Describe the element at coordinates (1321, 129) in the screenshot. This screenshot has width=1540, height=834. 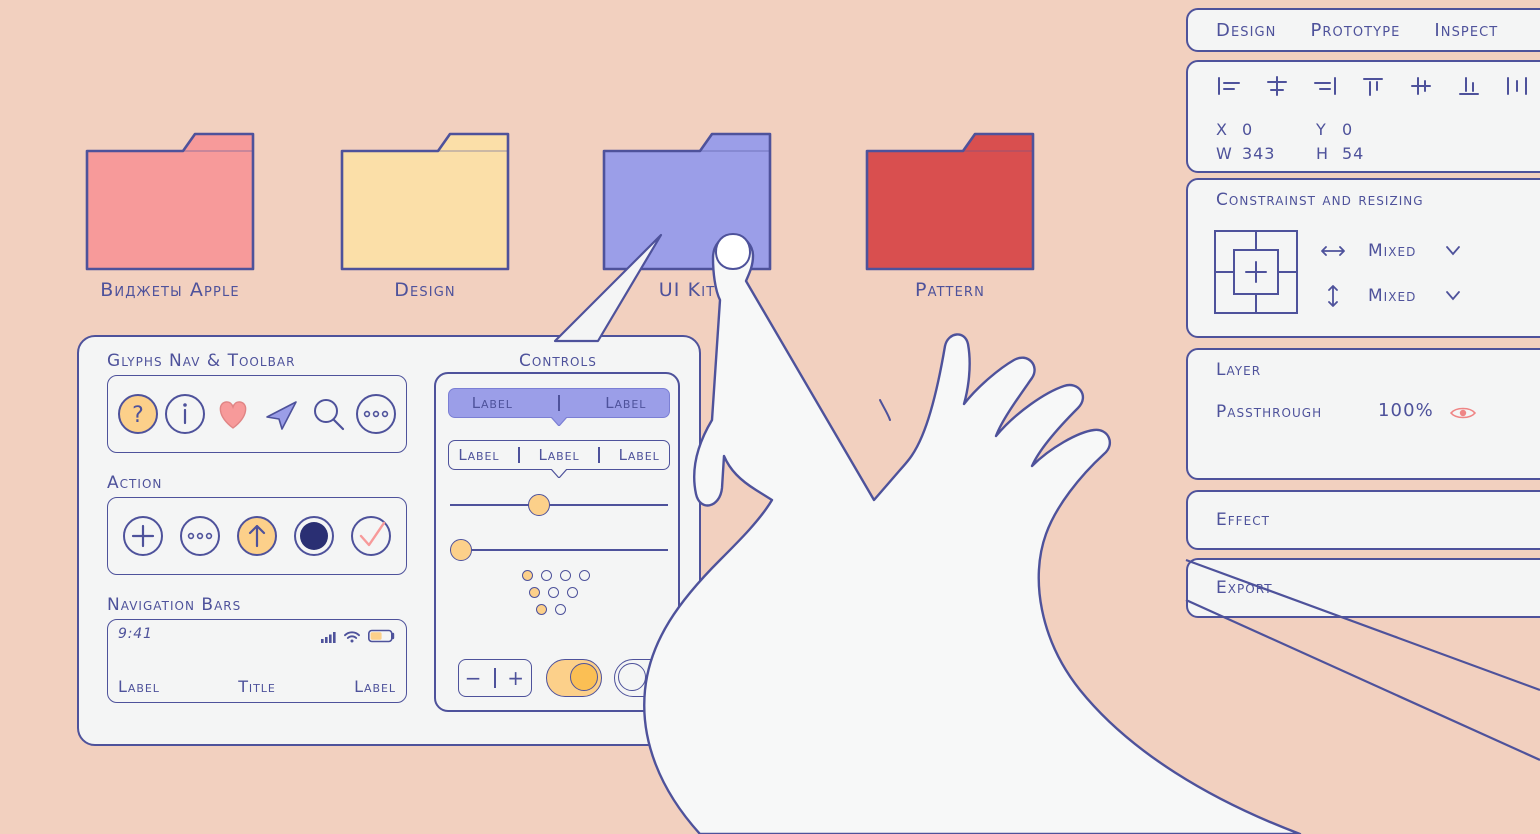
I see `dimension-y-key: Y` at that location.